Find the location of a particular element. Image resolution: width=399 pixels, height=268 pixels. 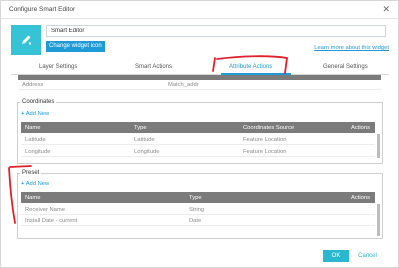

table-row: Receiver Name String is located at coordinates (198, 209).